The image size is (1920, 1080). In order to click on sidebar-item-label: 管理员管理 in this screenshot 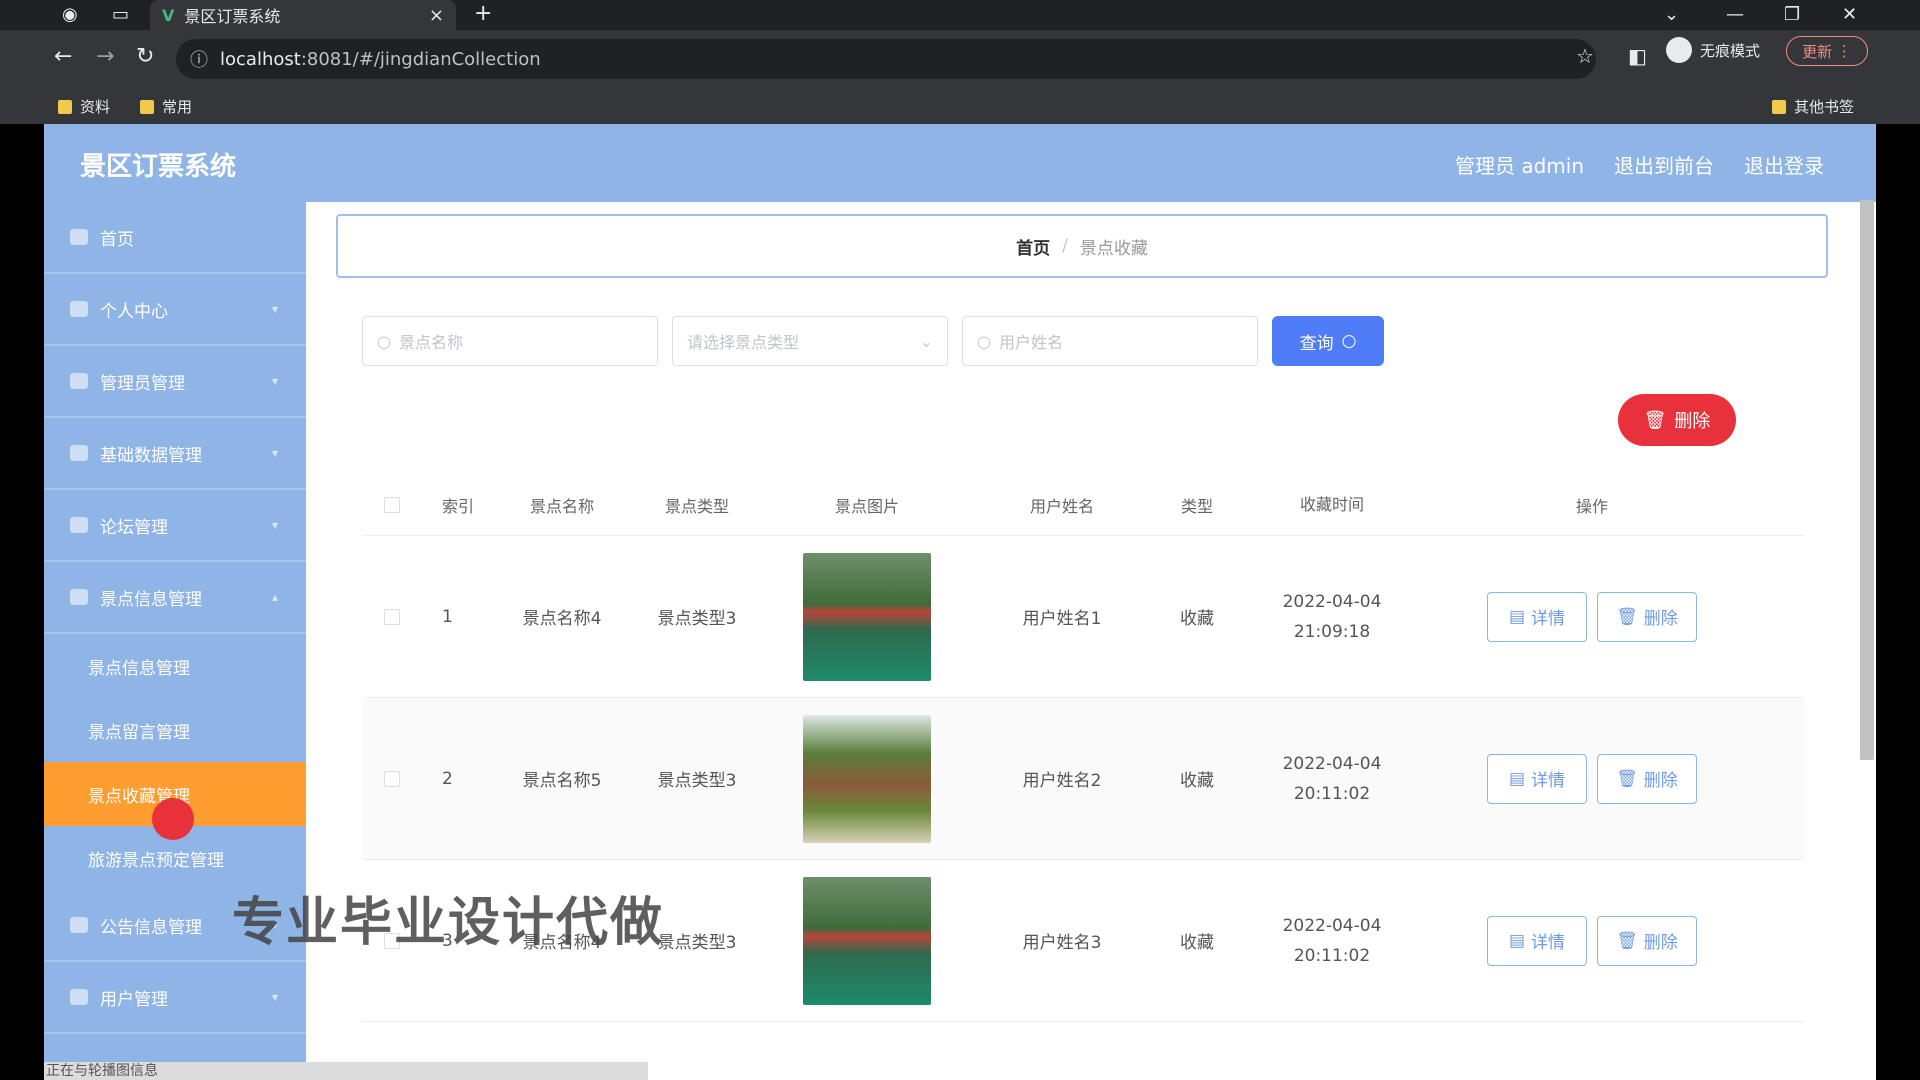, I will do `click(142, 383)`.